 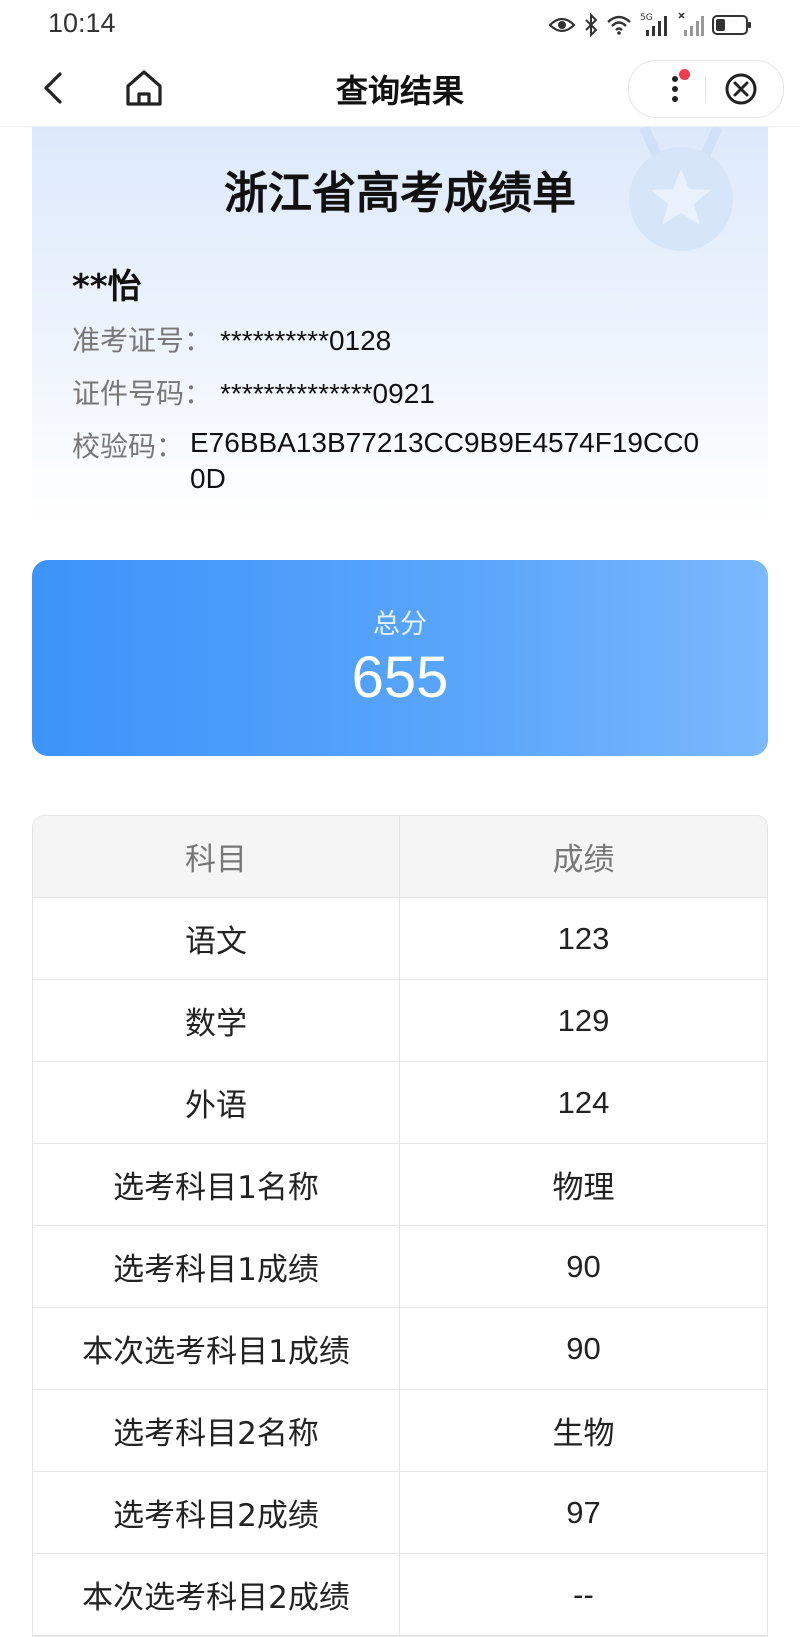 I want to click on signal-5g-icon: 5G, so click(x=653, y=24).